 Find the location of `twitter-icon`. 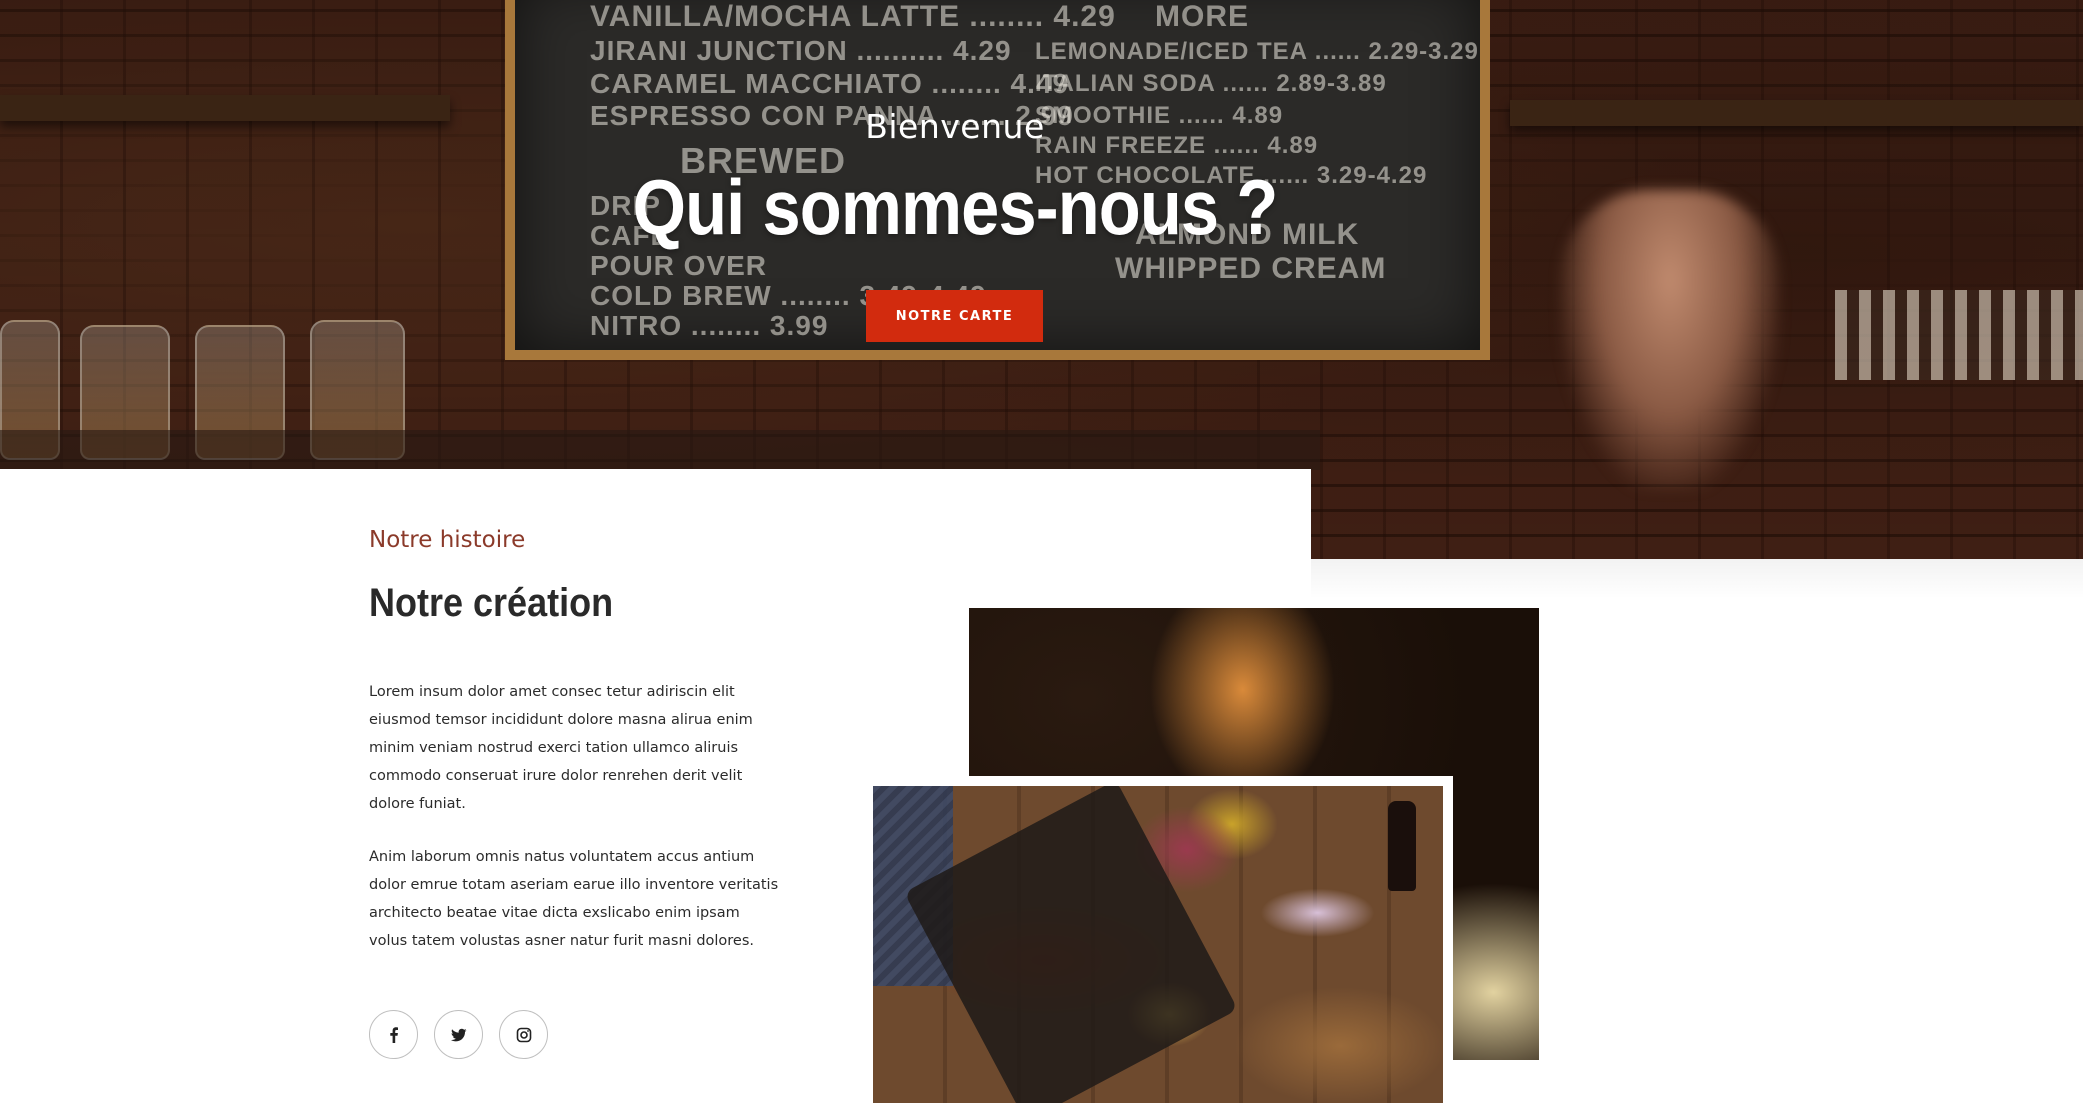

twitter-icon is located at coordinates (458, 1034).